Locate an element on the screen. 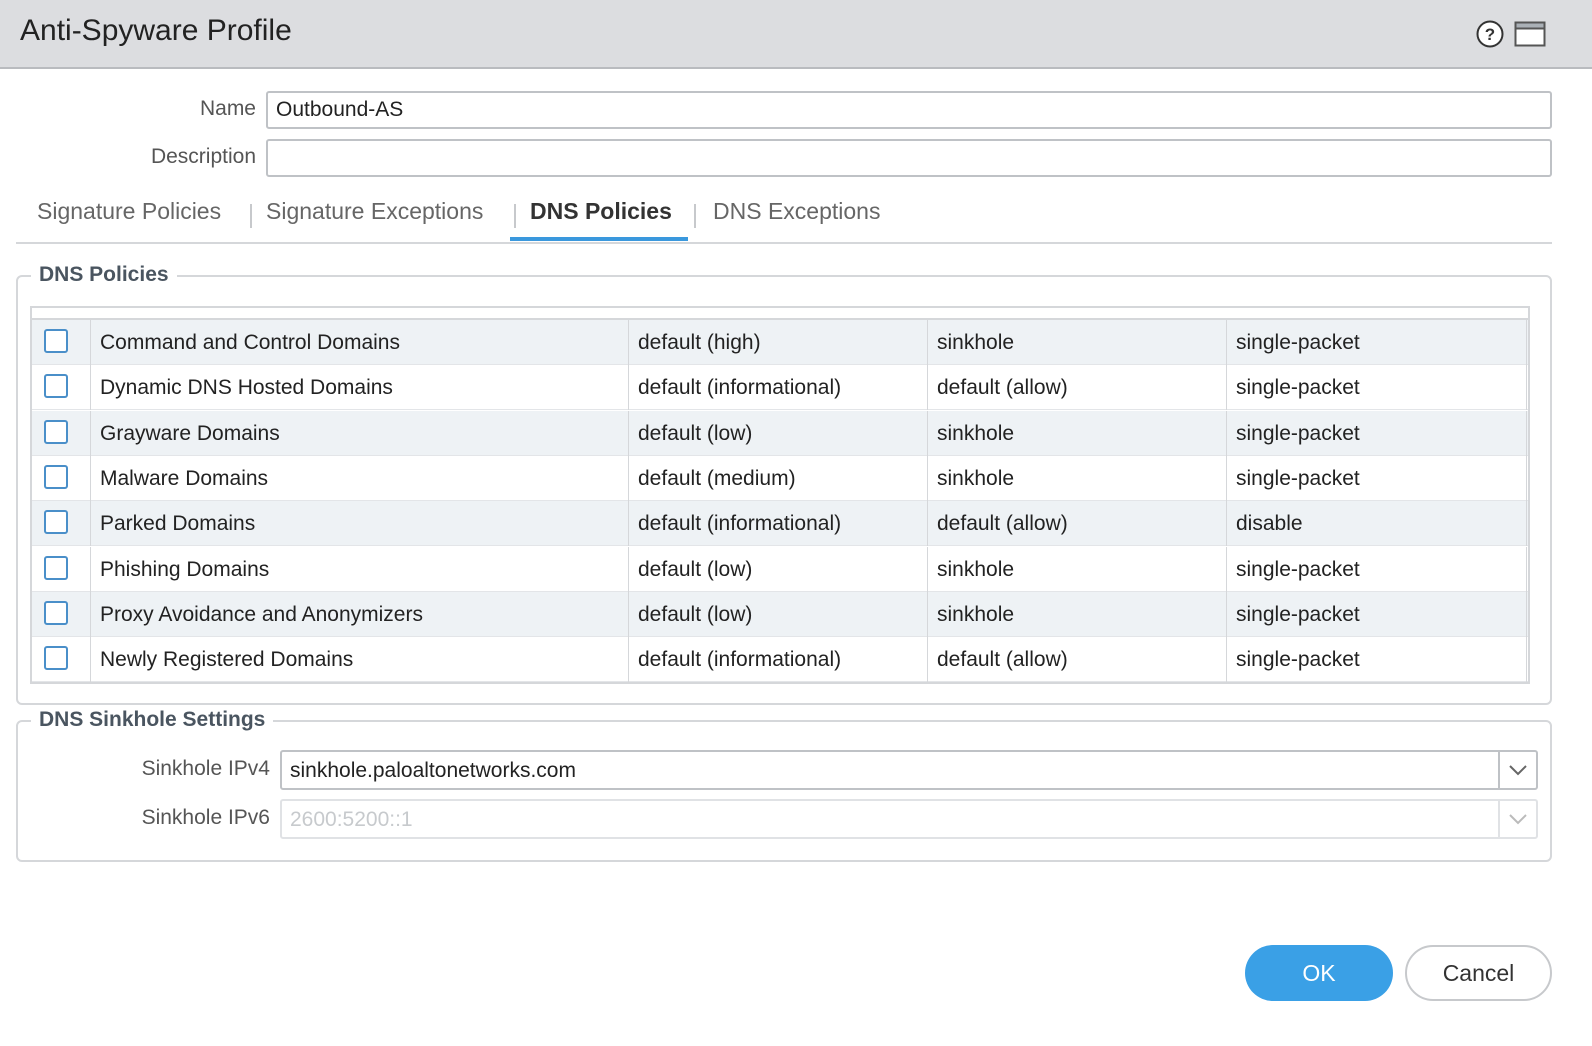 This screenshot has width=1592, height=1046. sinkhole-ipv4-label: Sinkhole IPv4 is located at coordinates (205, 768).